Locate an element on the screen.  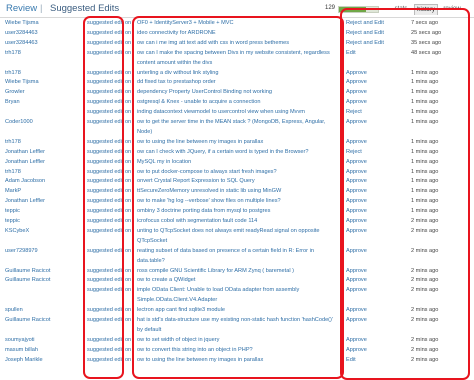
row-user-link: soumyajyoti is located at coordinates (45, 340).